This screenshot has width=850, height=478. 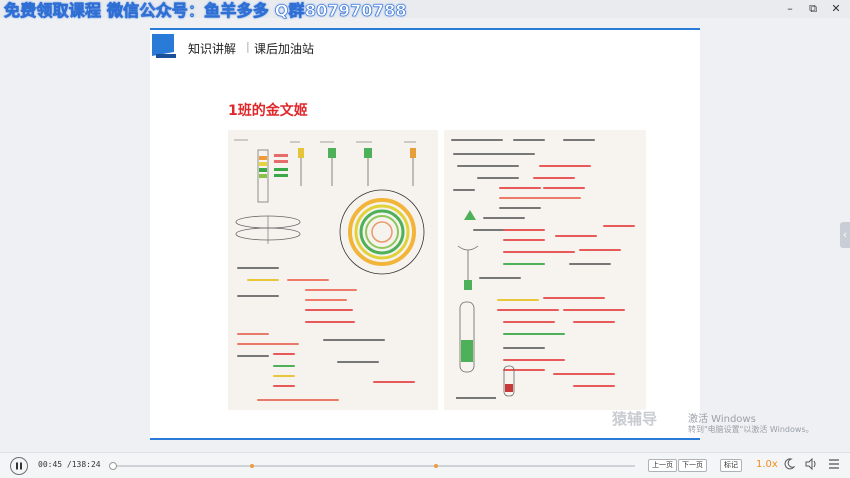 What do you see at coordinates (268, 111) in the screenshot?
I see `slide-heading: 1班的金文姬` at bounding box center [268, 111].